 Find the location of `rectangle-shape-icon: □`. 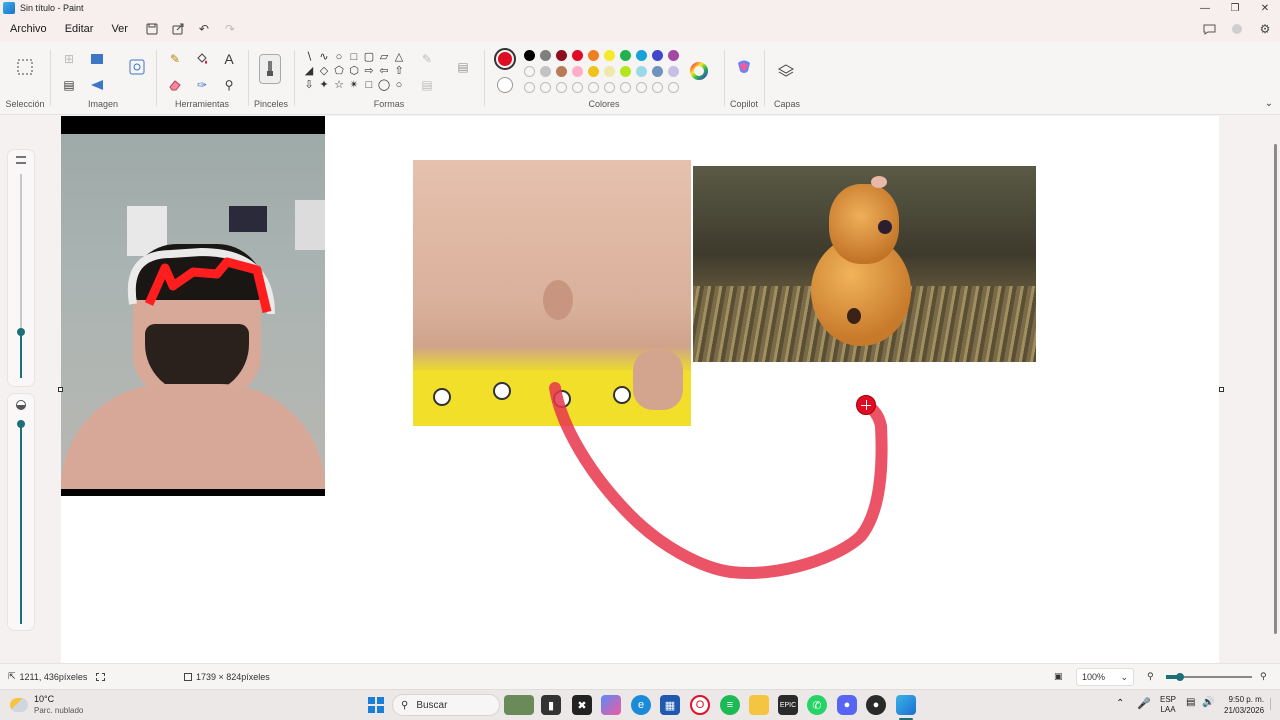

rectangle-shape-icon: □ is located at coordinates (354, 57).